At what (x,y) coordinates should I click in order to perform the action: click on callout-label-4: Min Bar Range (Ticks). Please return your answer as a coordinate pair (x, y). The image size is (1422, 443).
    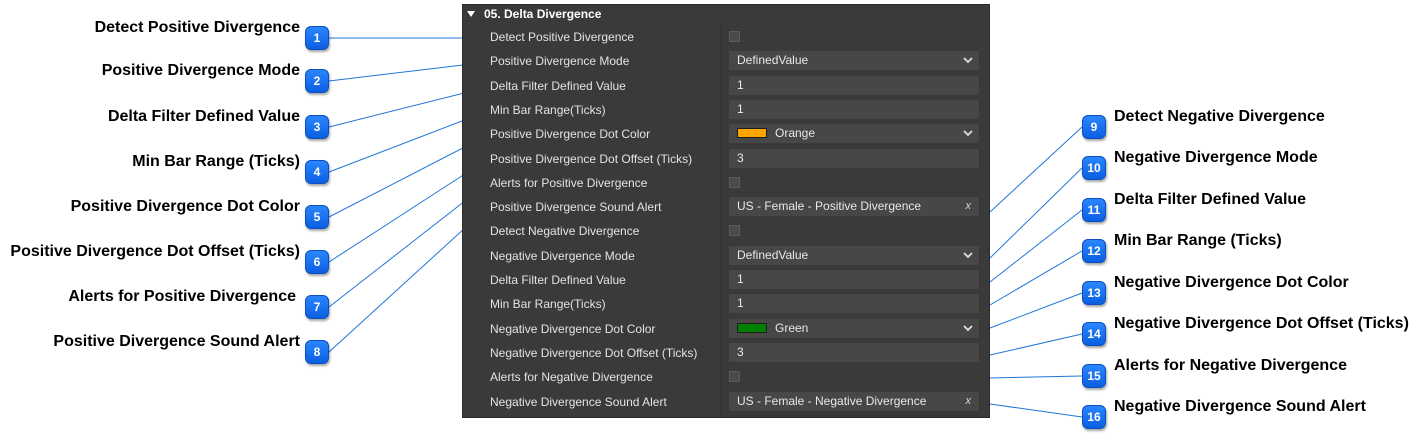
    Looking at the image, I should click on (216, 161).